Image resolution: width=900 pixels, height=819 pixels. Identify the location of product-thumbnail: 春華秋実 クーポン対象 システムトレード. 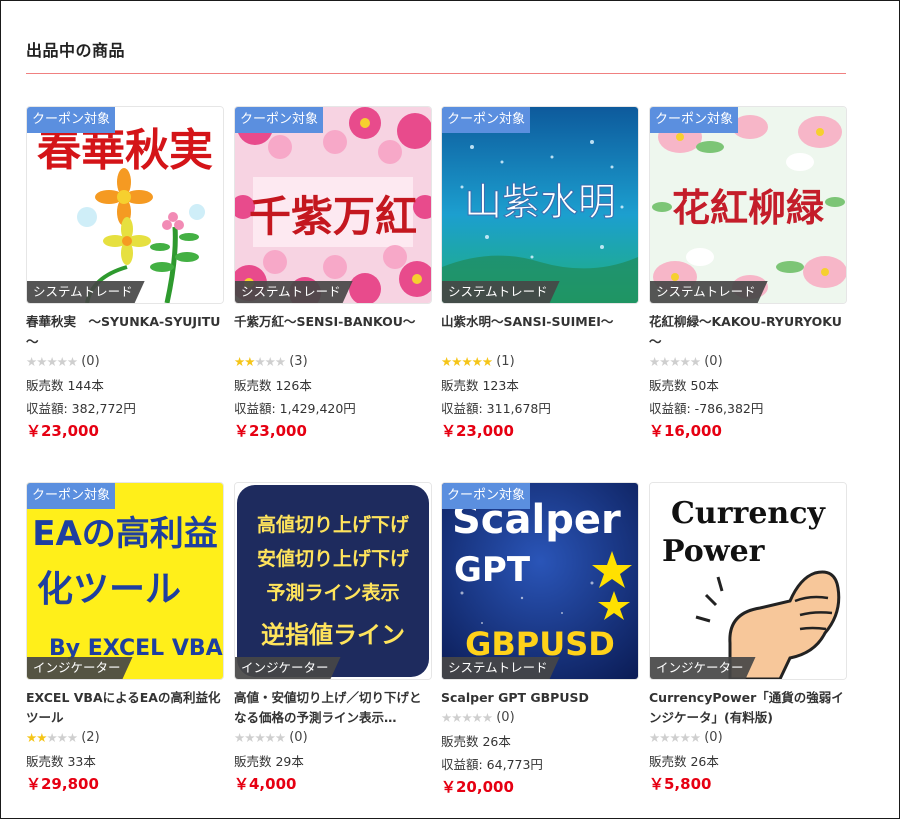
(125, 205).